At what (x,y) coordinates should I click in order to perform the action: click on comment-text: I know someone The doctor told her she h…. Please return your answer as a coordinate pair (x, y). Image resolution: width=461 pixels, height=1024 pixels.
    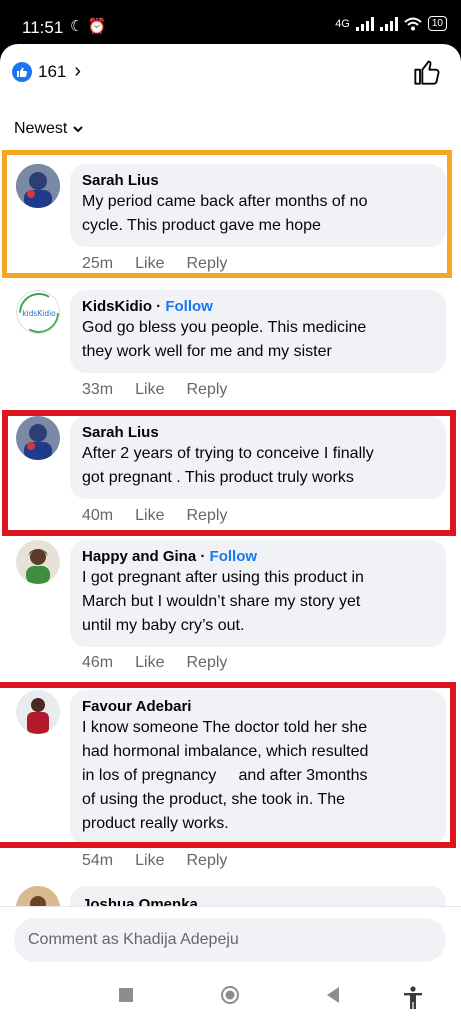
    Looking at the image, I should click on (225, 775).